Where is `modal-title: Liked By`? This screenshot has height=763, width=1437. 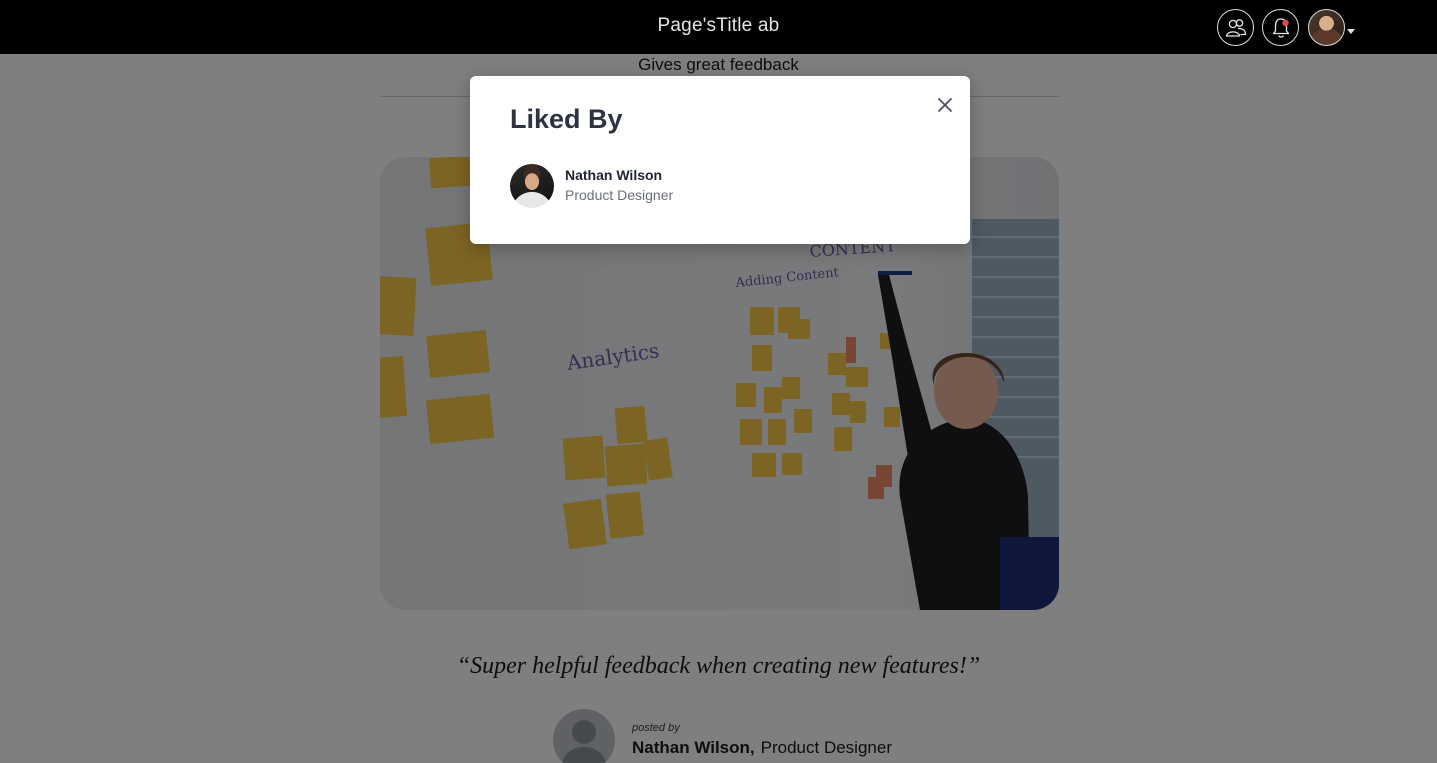 modal-title: Liked By is located at coordinates (566, 119).